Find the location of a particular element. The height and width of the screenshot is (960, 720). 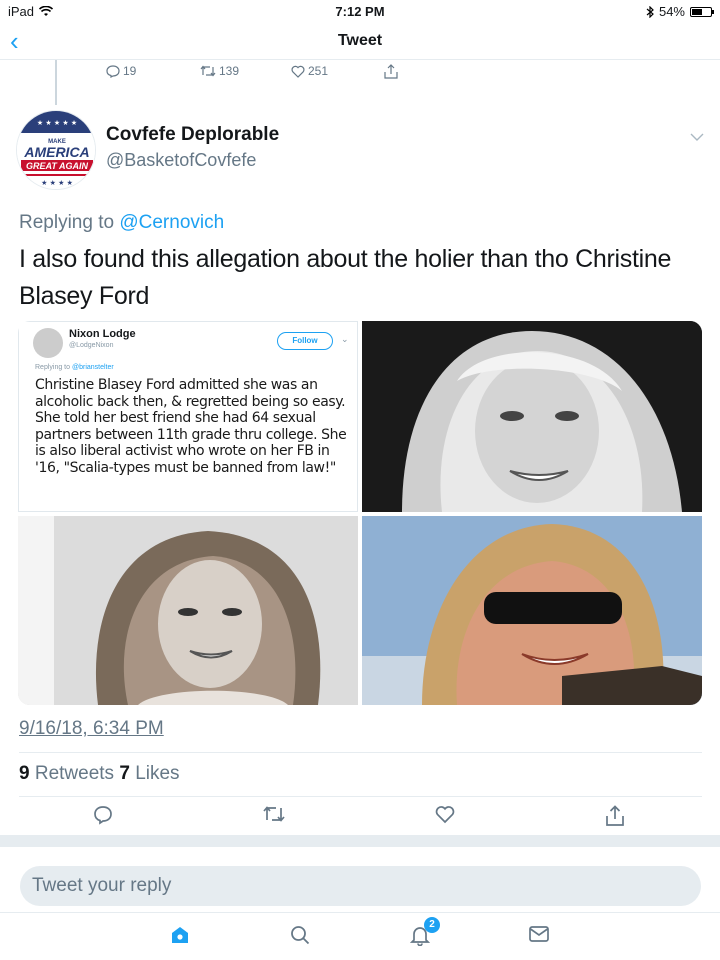

likes-label: Likes is located at coordinates (157, 773).